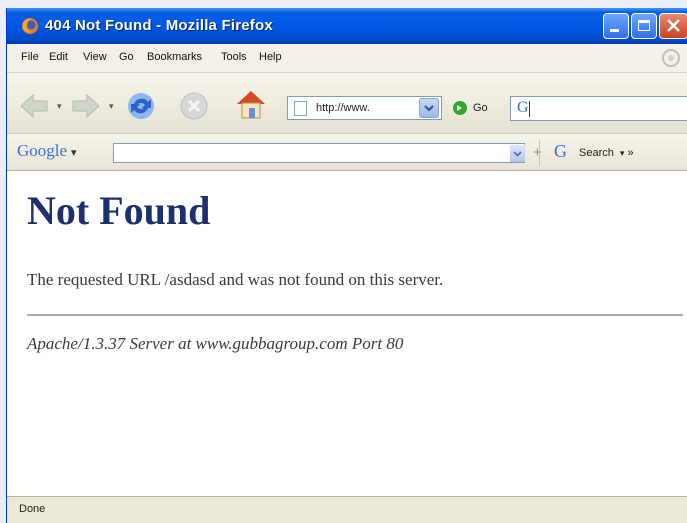  I want to click on search-bar: G, so click(598, 108).